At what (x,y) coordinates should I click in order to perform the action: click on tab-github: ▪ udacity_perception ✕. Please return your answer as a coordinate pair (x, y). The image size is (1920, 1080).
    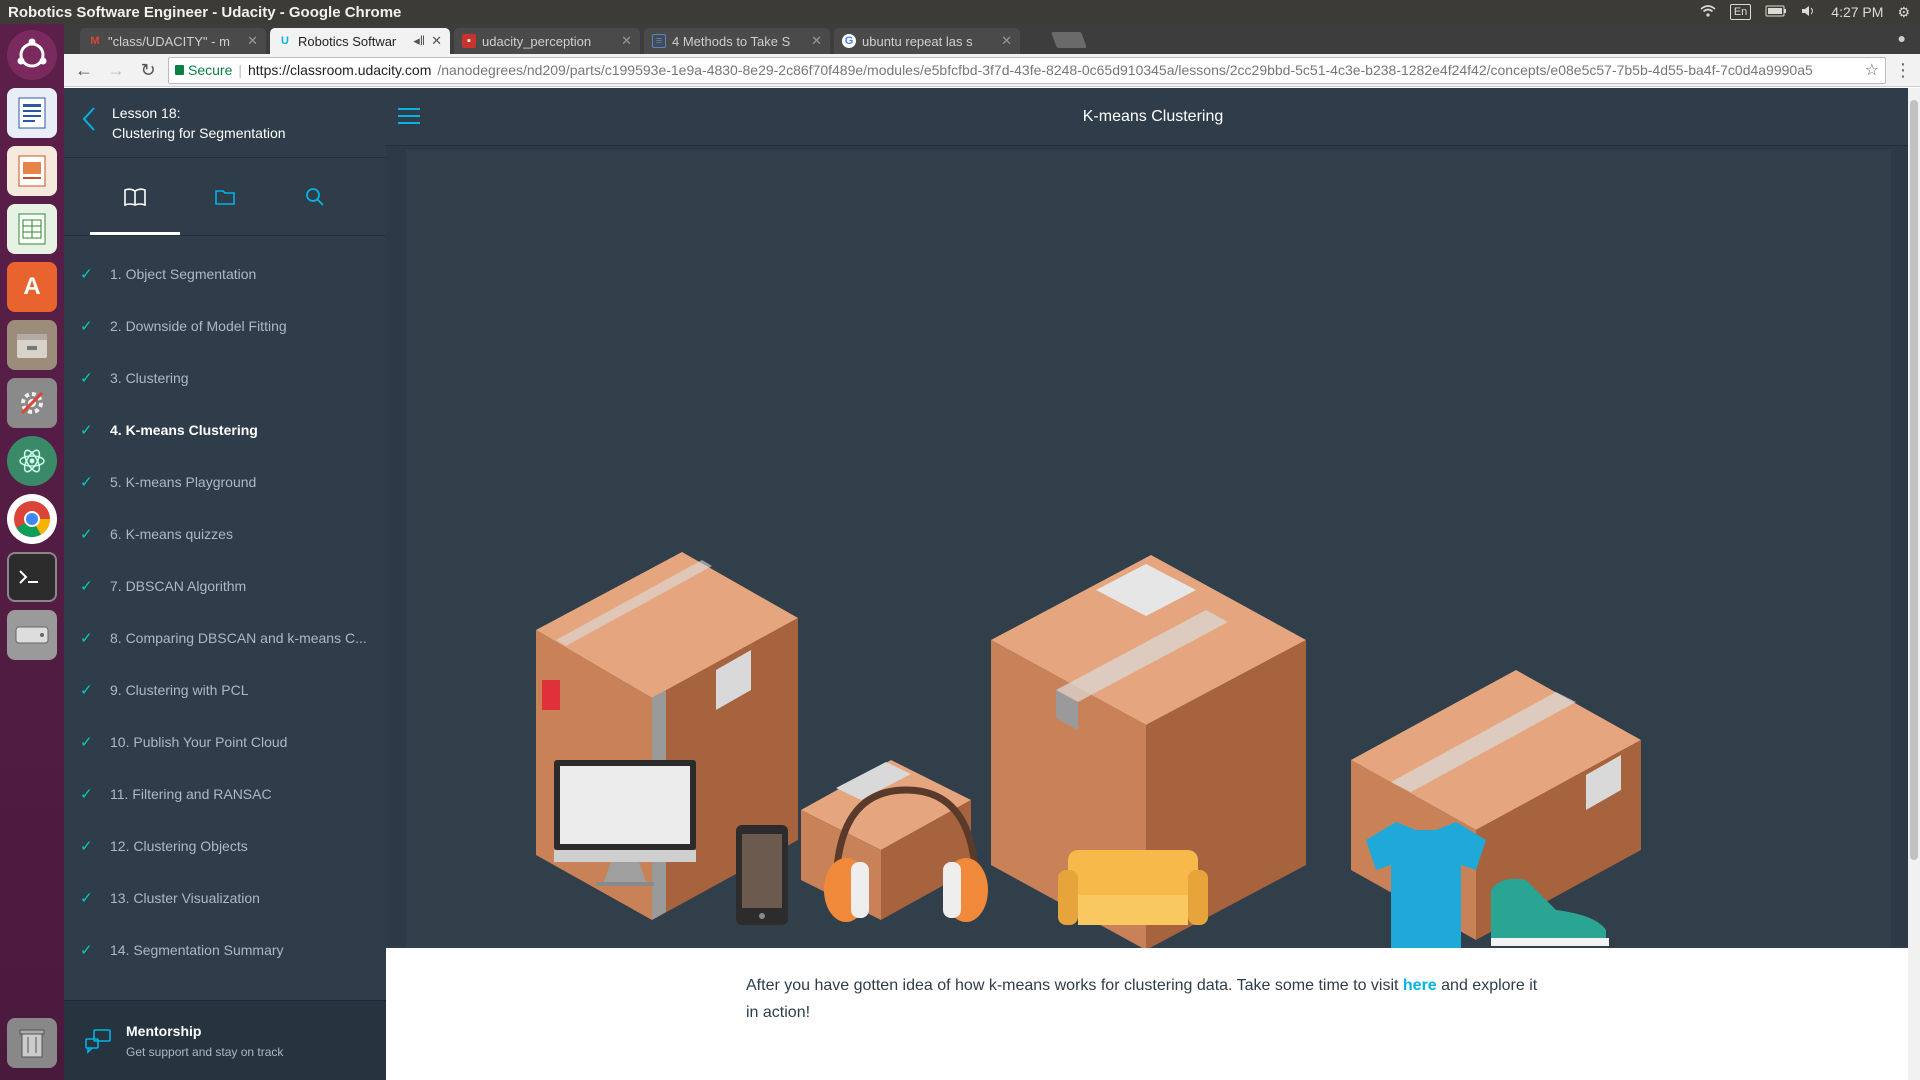
    Looking at the image, I should click on (547, 41).